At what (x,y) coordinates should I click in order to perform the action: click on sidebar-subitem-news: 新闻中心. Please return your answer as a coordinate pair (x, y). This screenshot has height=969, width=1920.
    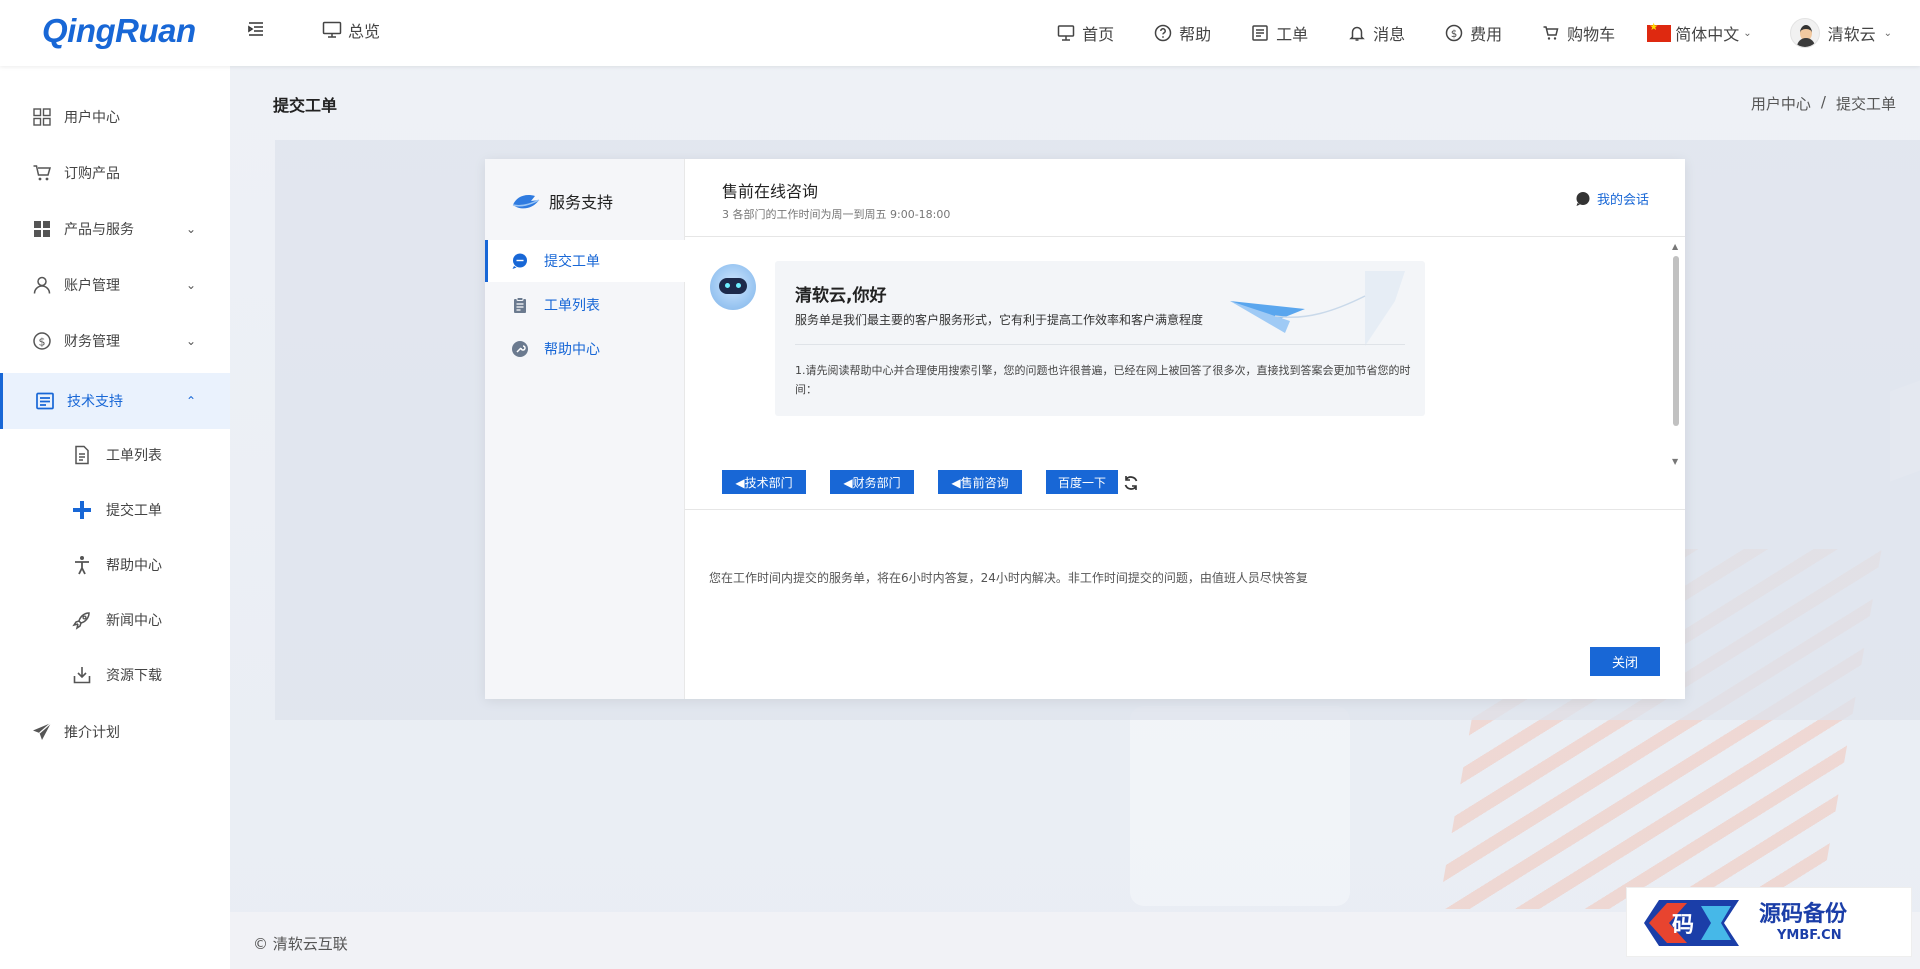
    Looking at the image, I should click on (115, 619).